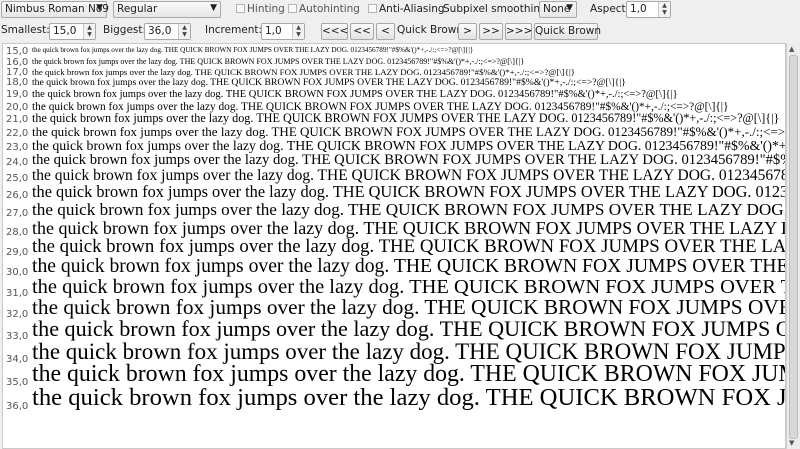 Image resolution: width=800 pixels, height=449 pixels. I want to click on size-label: 19,0, so click(17, 94).